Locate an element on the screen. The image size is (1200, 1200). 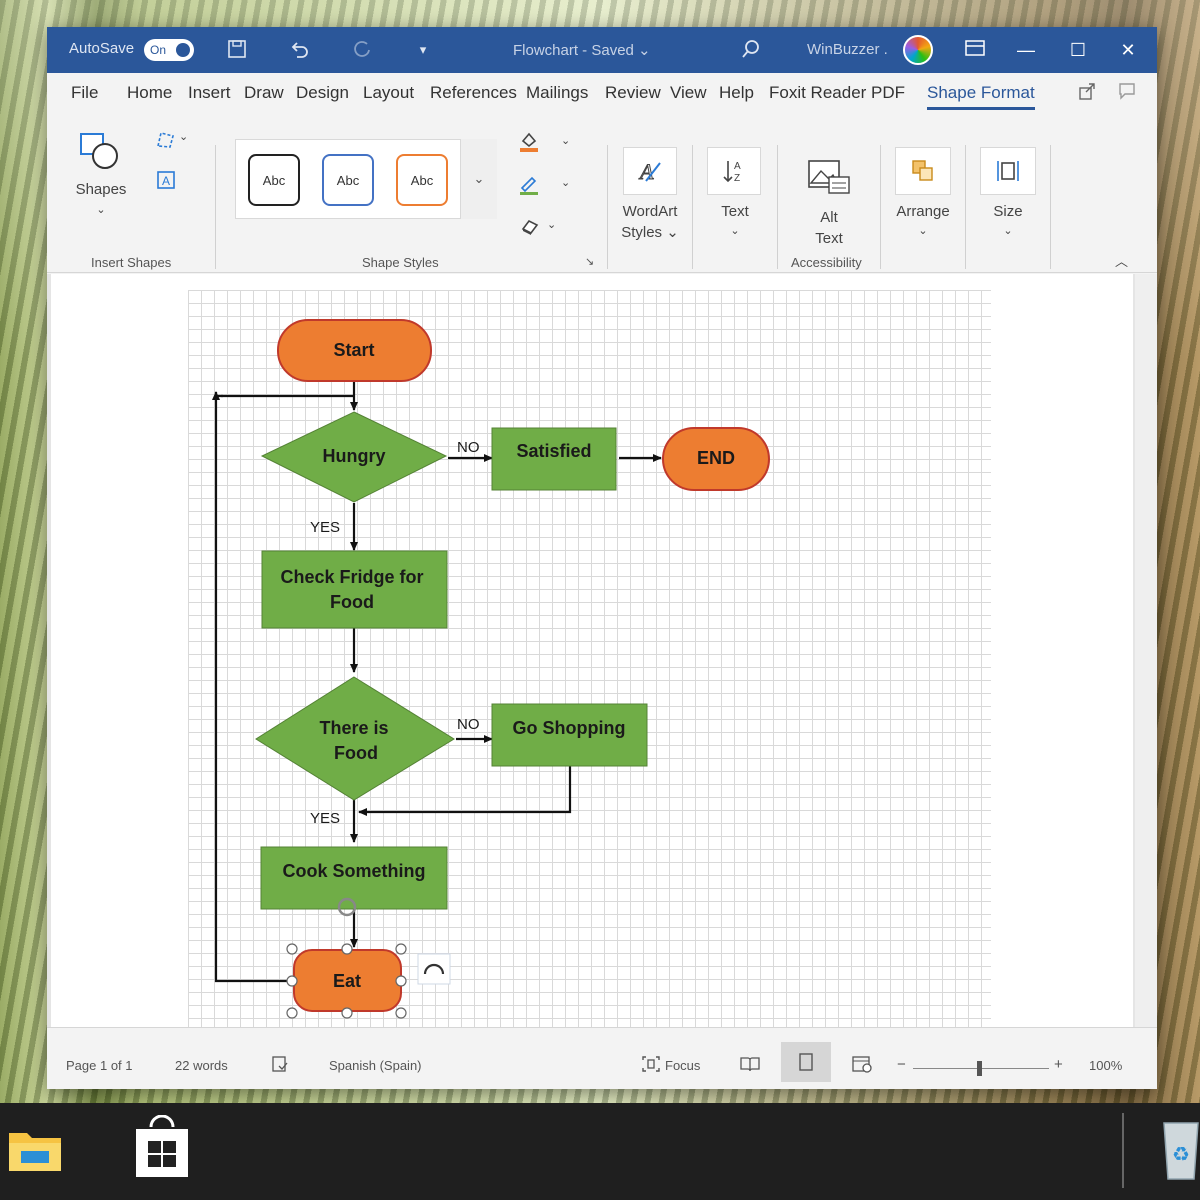
word-count: 22 words is located at coordinates (201, 1065).